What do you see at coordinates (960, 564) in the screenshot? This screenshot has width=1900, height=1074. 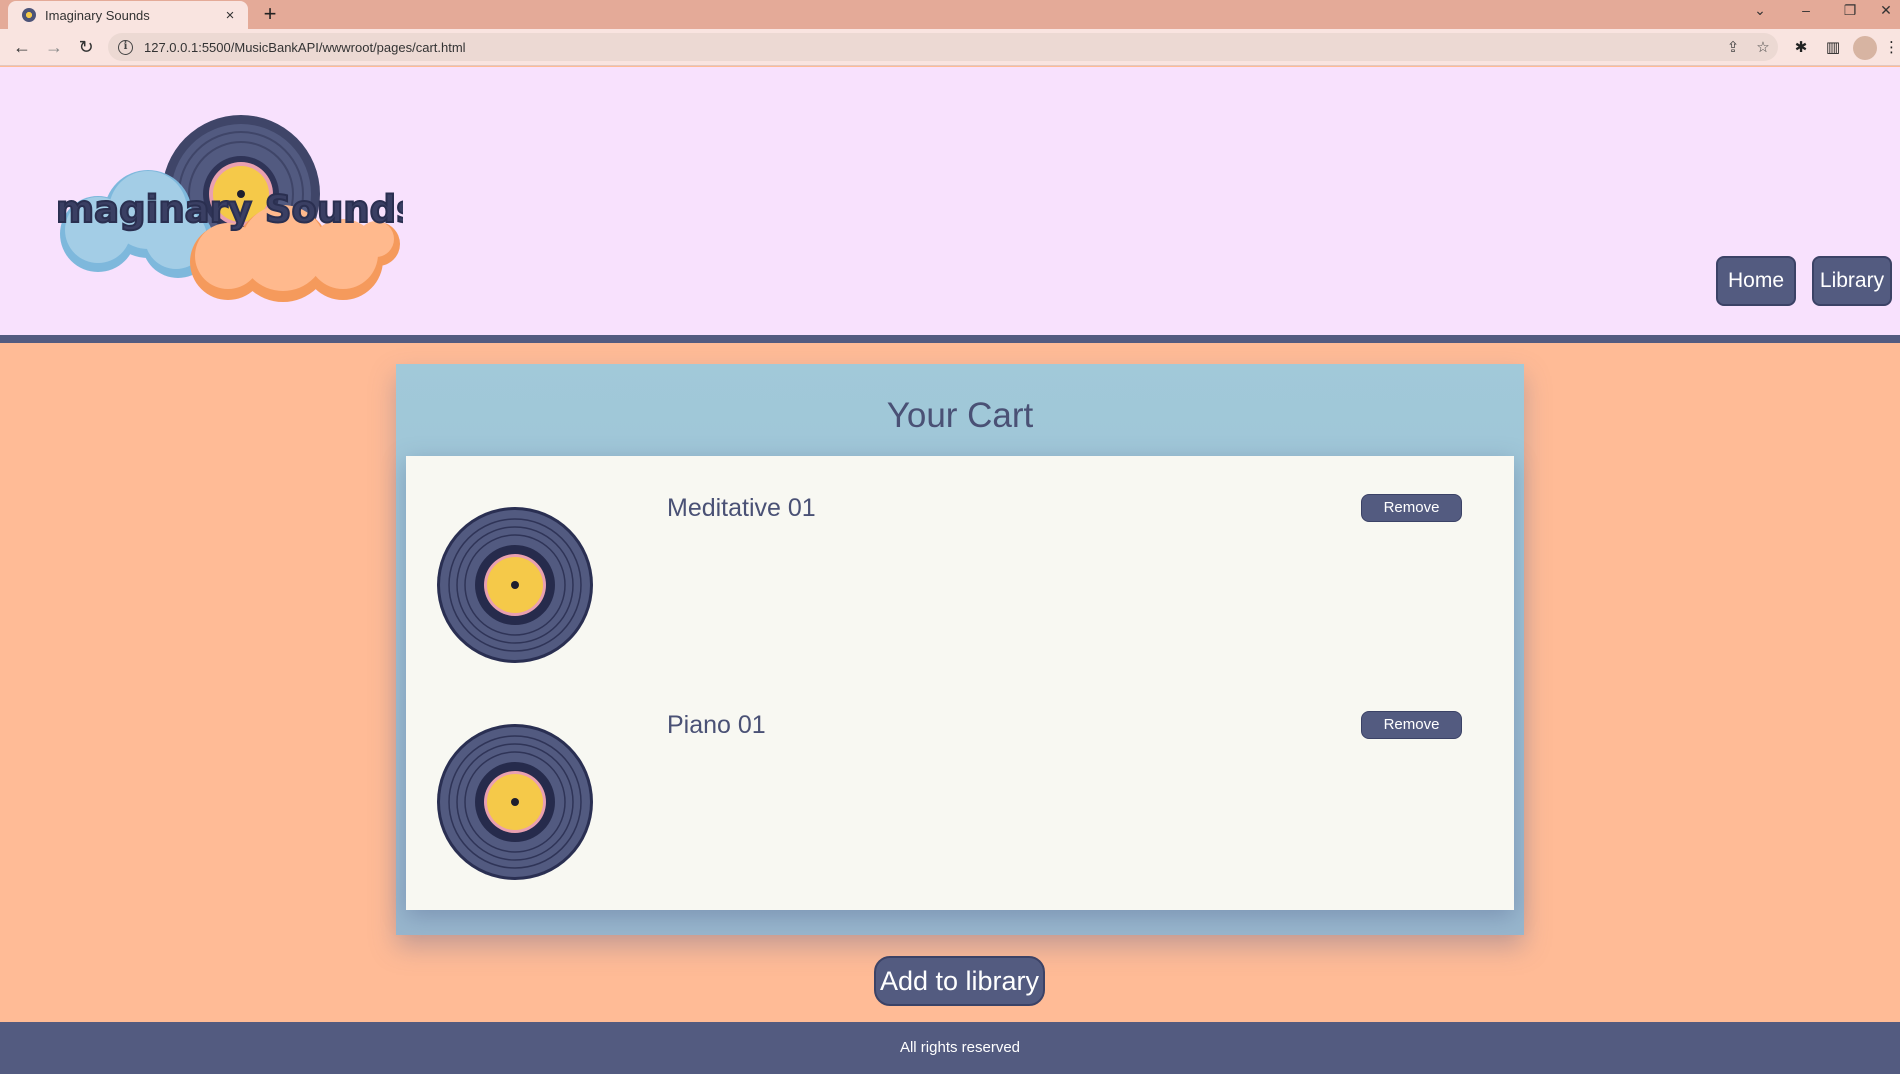 I see `cart-item-meditative-01: Meditative 01 Remove` at bounding box center [960, 564].